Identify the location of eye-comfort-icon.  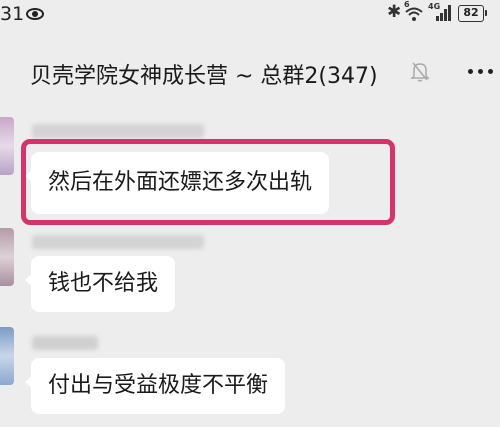
(35, 14).